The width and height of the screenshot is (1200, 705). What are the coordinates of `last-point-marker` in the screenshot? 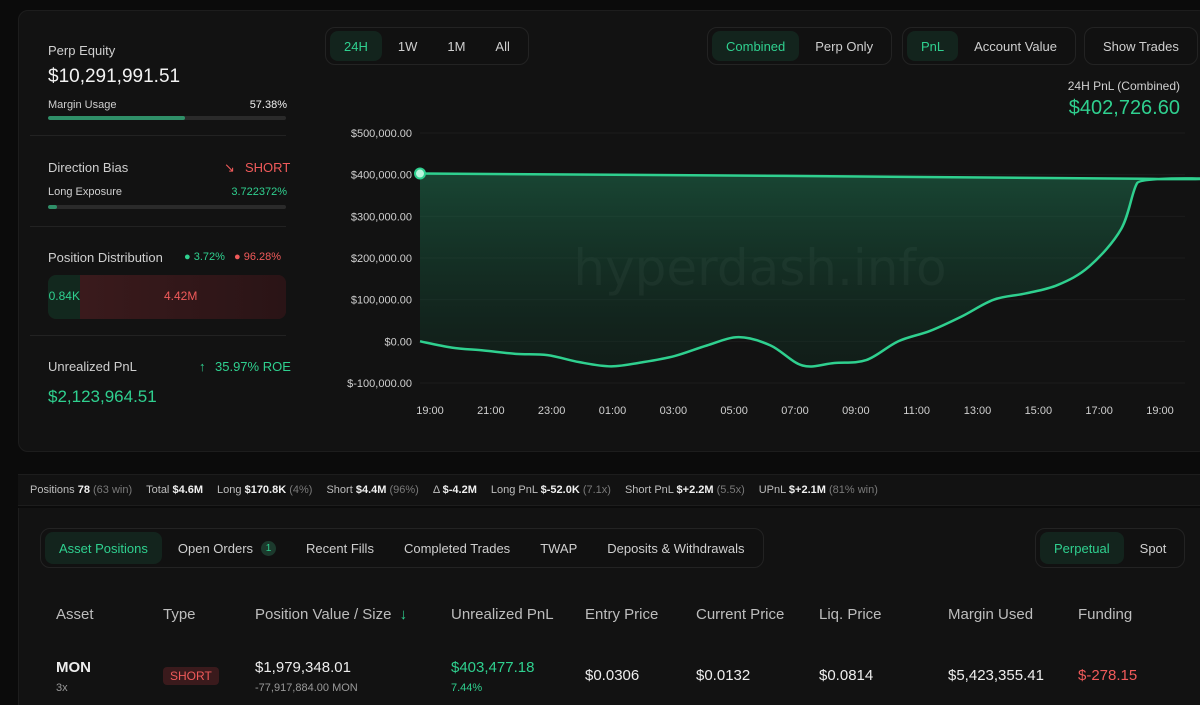 It's located at (420, 173).